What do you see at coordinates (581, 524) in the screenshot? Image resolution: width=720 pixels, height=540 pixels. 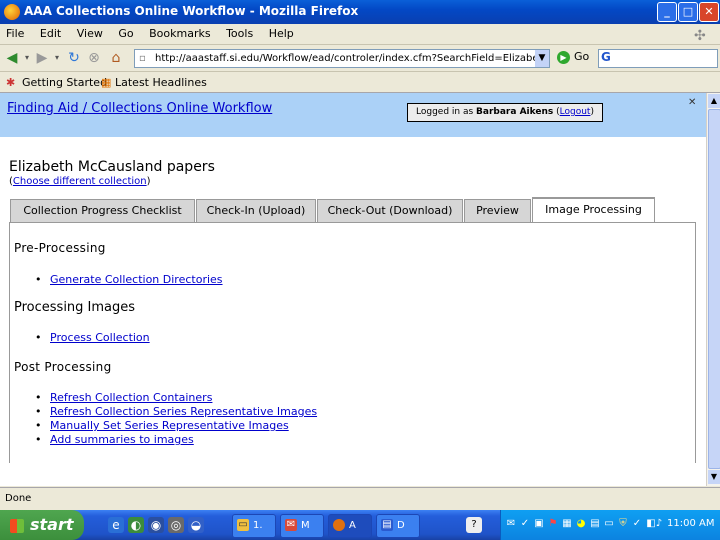 I see `tray-app-icon: ◕` at bounding box center [581, 524].